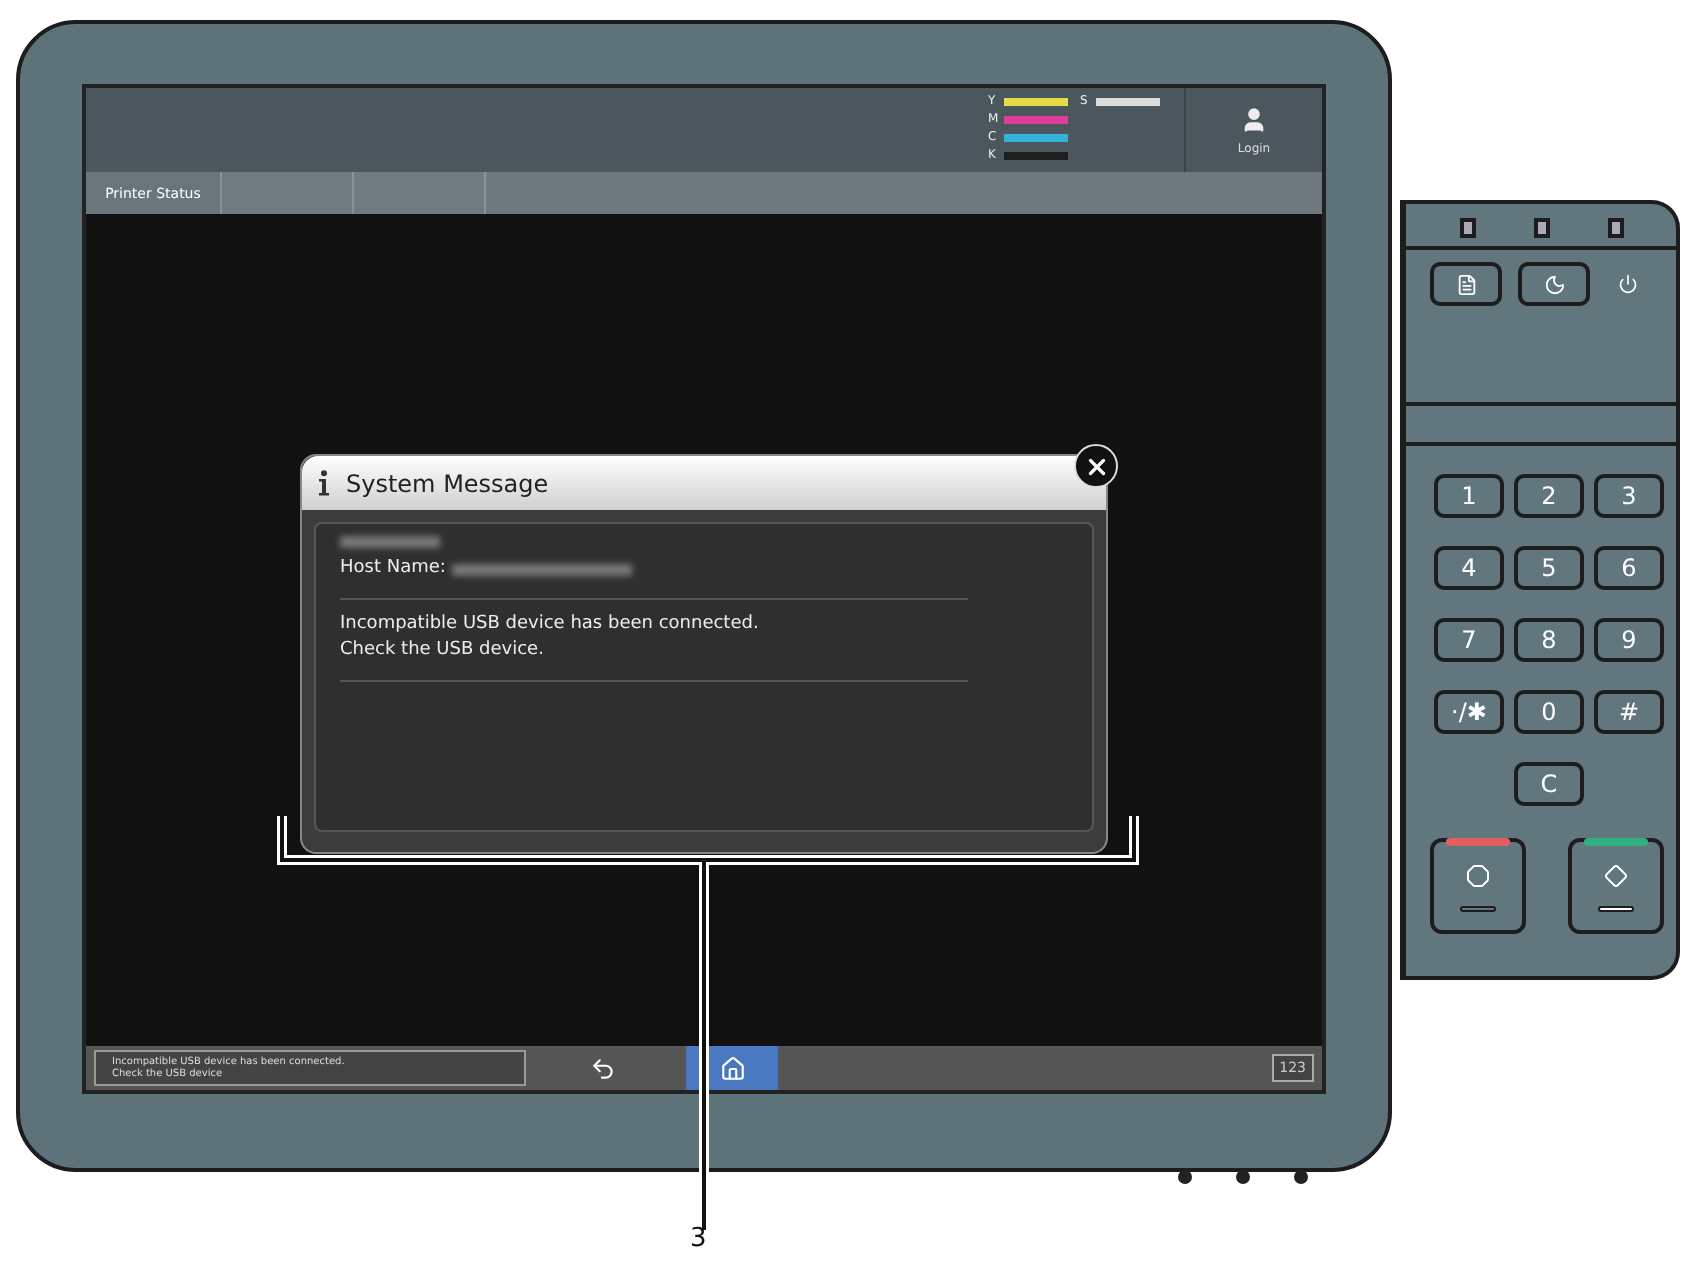  Describe the element at coordinates (1549, 784) in the screenshot. I see `clear-key: C` at that location.